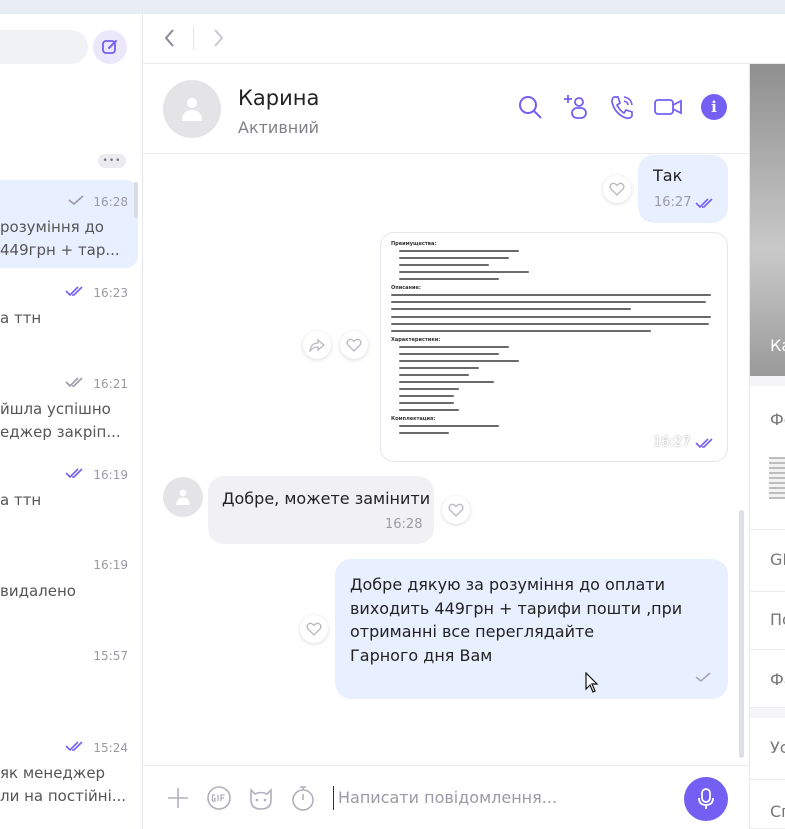  What do you see at coordinates (767, 621) in the screenshot?
I see `links-section: По` at bounding box center [767, 621].